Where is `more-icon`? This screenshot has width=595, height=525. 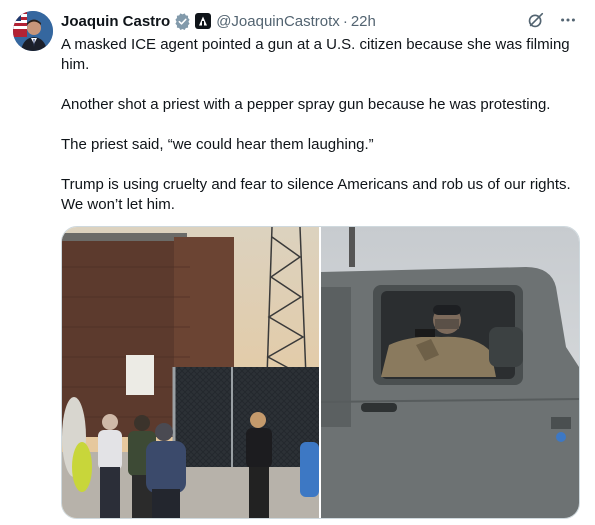
more-icon is located at coordinates (568, 22).